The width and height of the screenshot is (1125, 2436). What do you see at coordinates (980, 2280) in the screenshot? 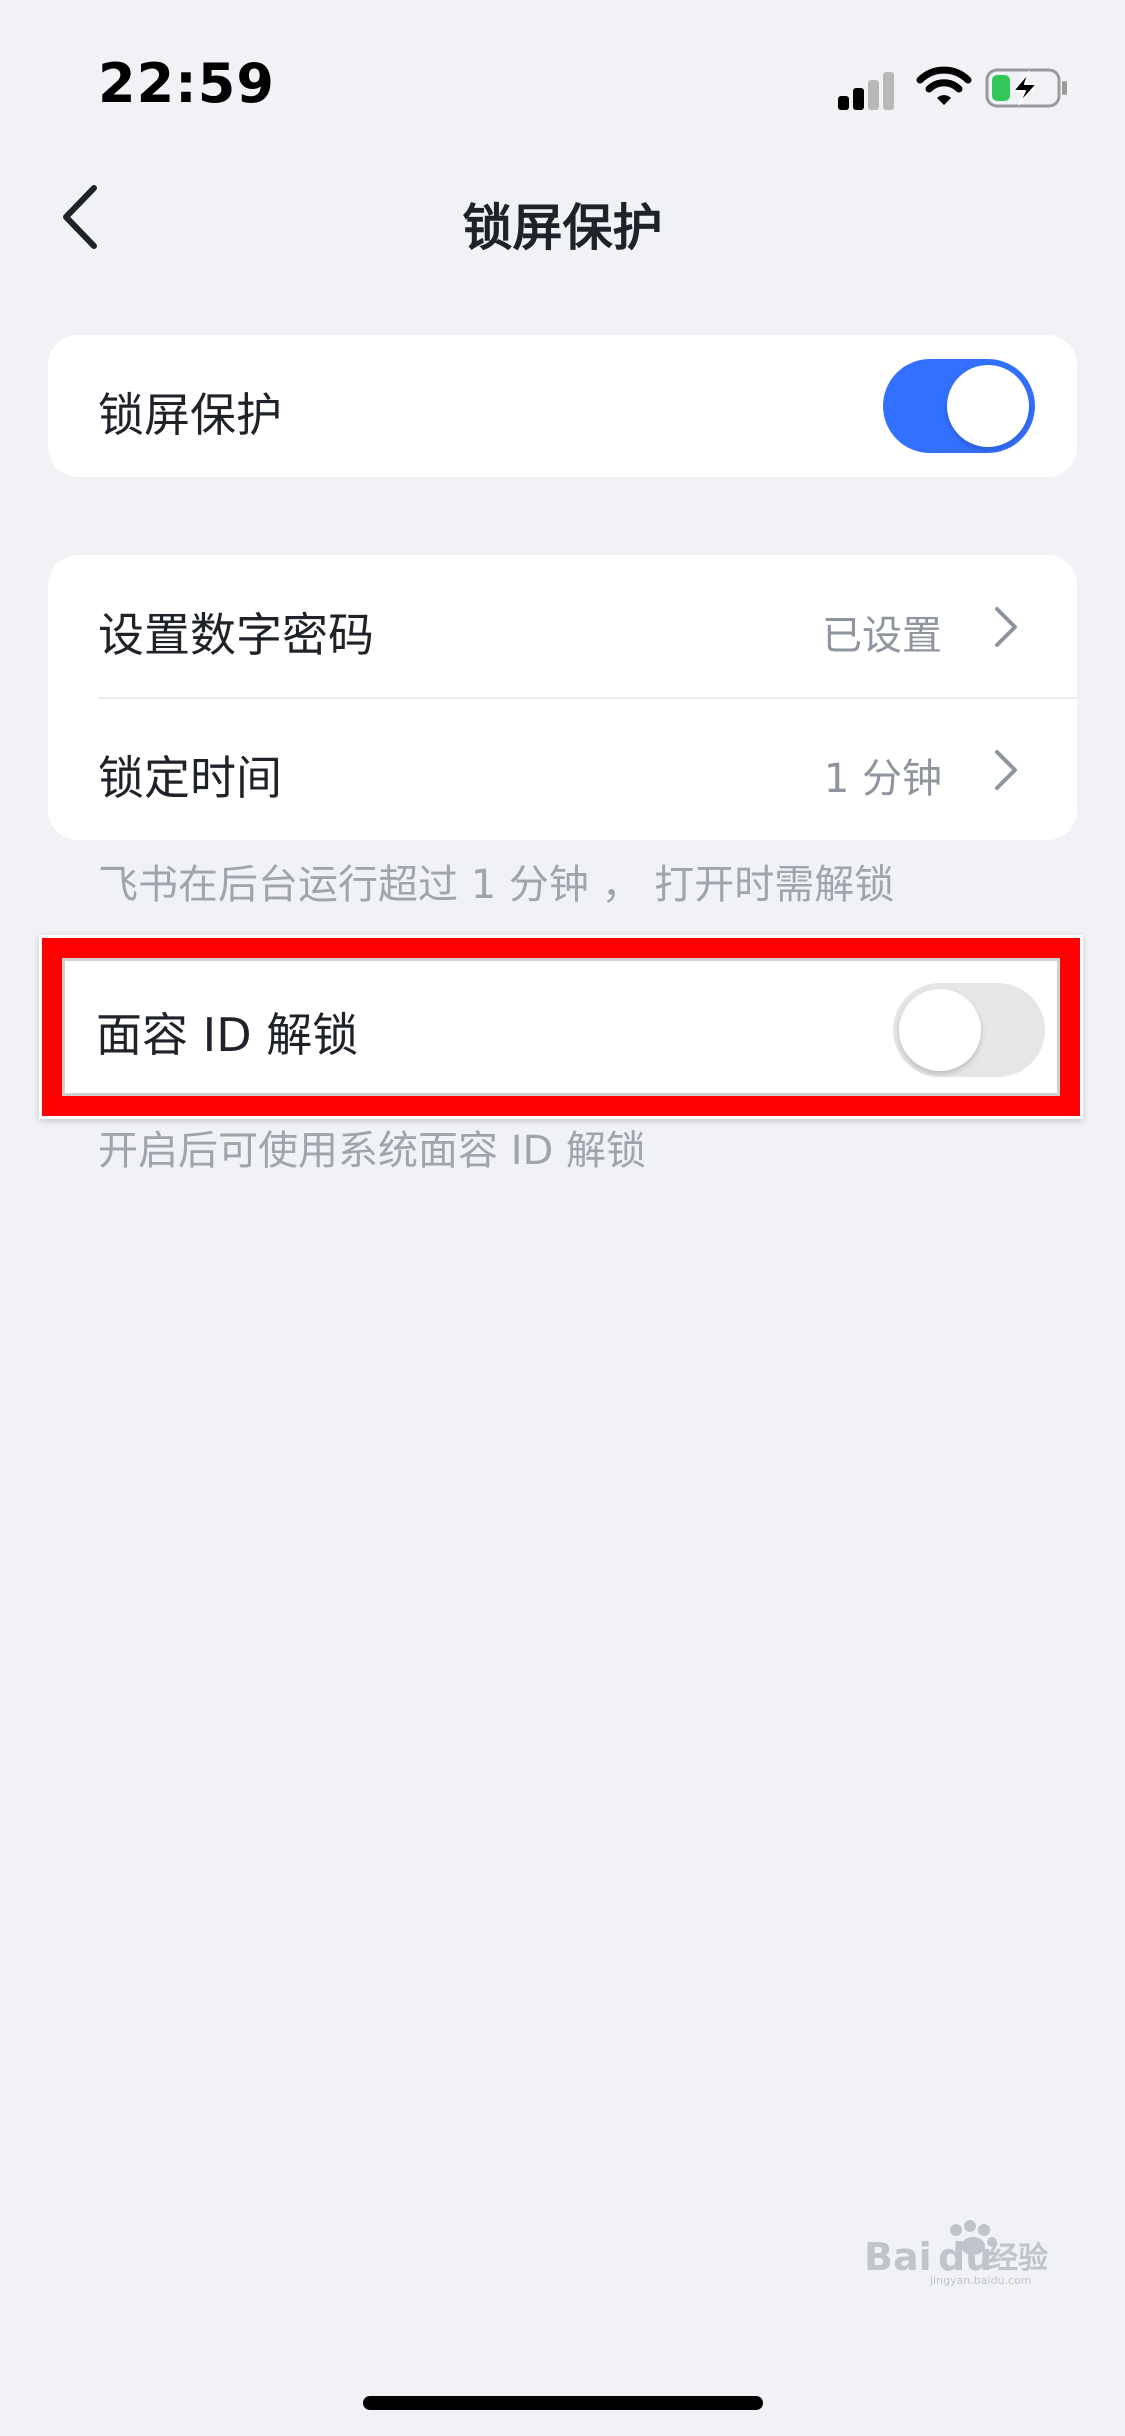
I see `svg-text: jingyan.baidu.com` at bounding box center [980, 2280].